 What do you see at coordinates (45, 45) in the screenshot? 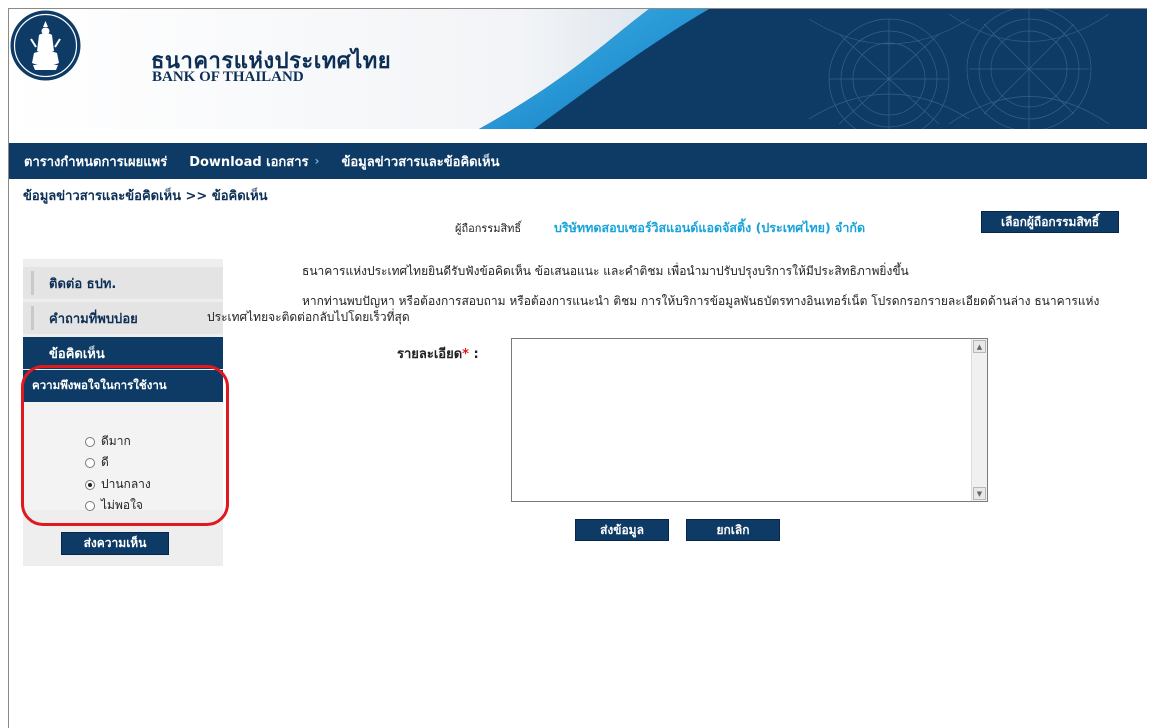
I see `bank-seal-icon` at bounding box center [45, 45].